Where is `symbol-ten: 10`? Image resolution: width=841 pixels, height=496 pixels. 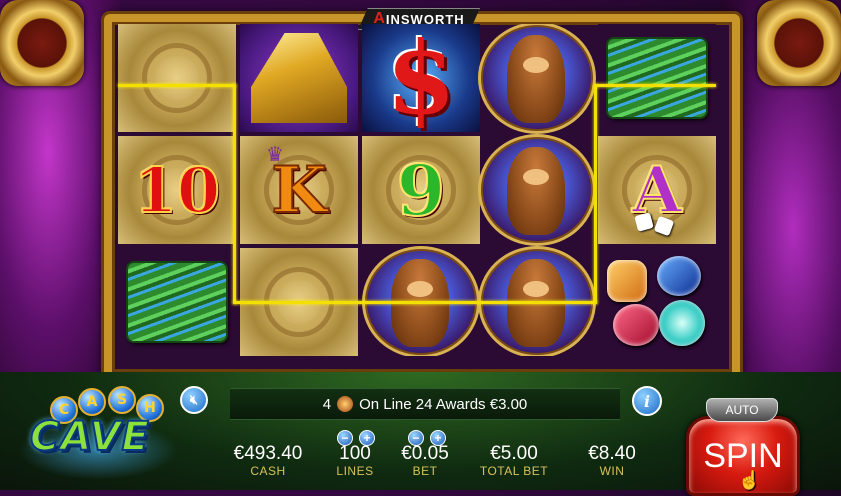 symbol-ten: 10 is located at coordinates (177, 190).